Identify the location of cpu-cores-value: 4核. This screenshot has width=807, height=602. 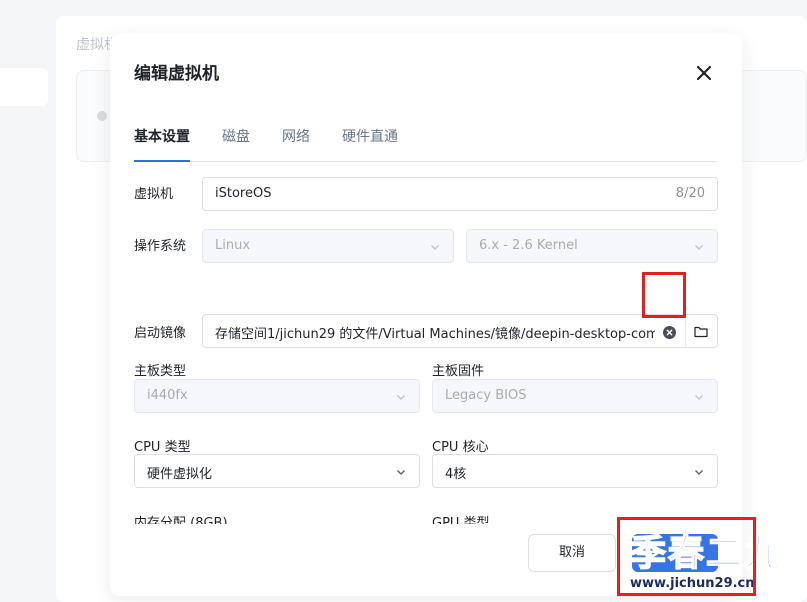
(456, 474).